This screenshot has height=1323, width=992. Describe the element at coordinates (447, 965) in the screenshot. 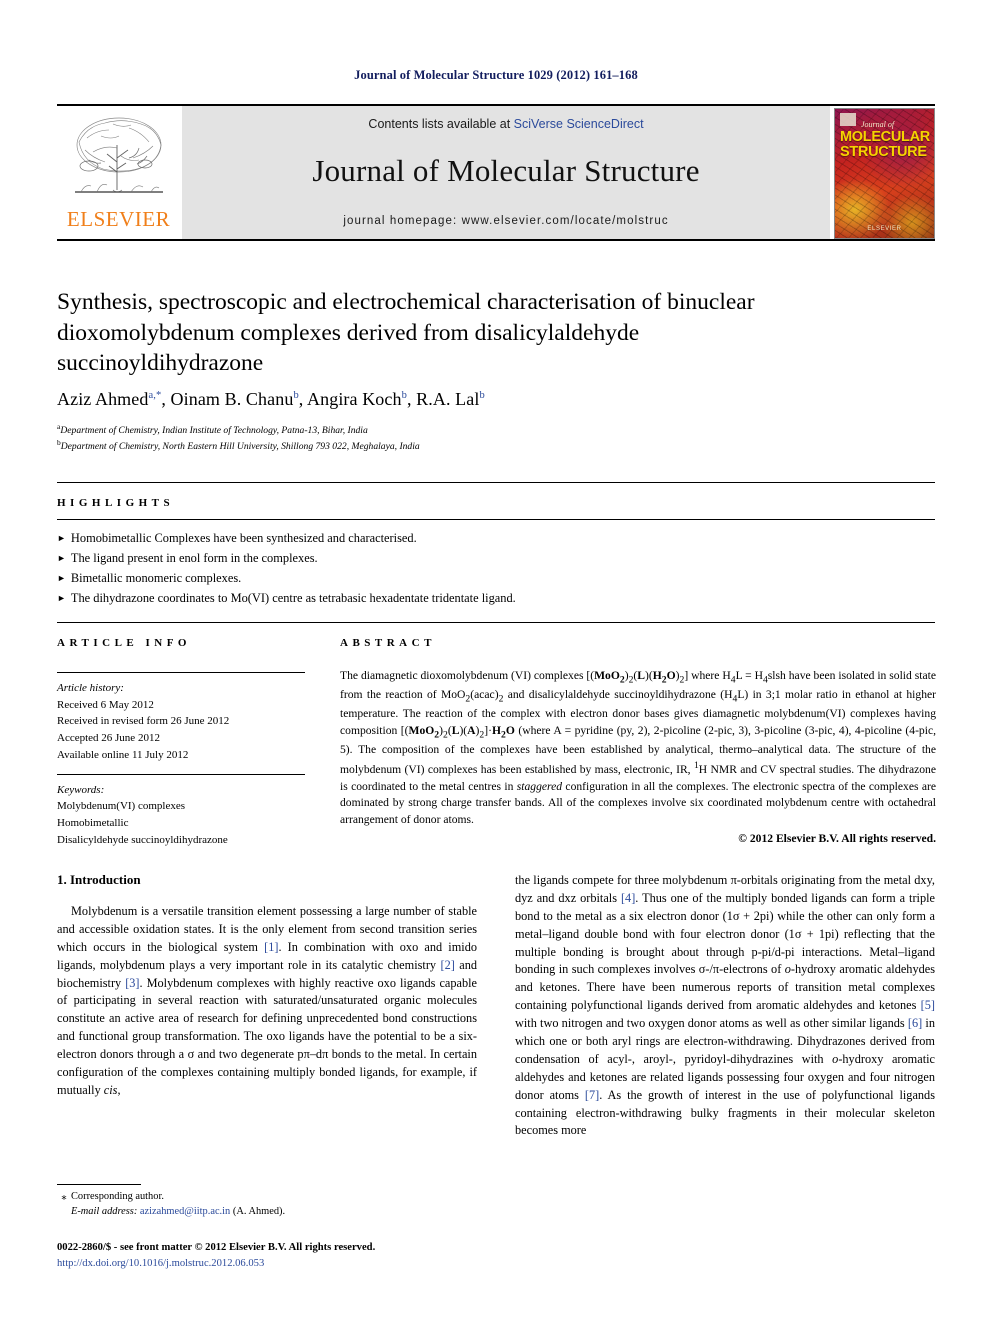

I see `citation-ref: [2]` at that location.